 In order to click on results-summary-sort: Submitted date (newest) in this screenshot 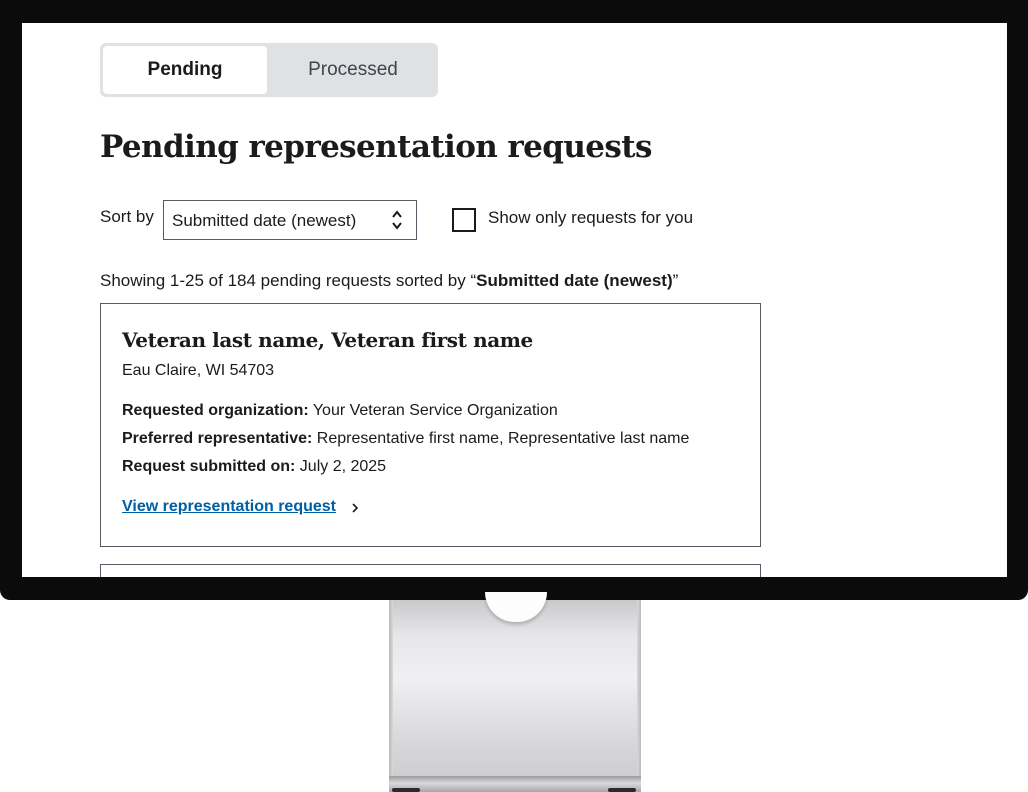, I will do `click(574, 280)`.